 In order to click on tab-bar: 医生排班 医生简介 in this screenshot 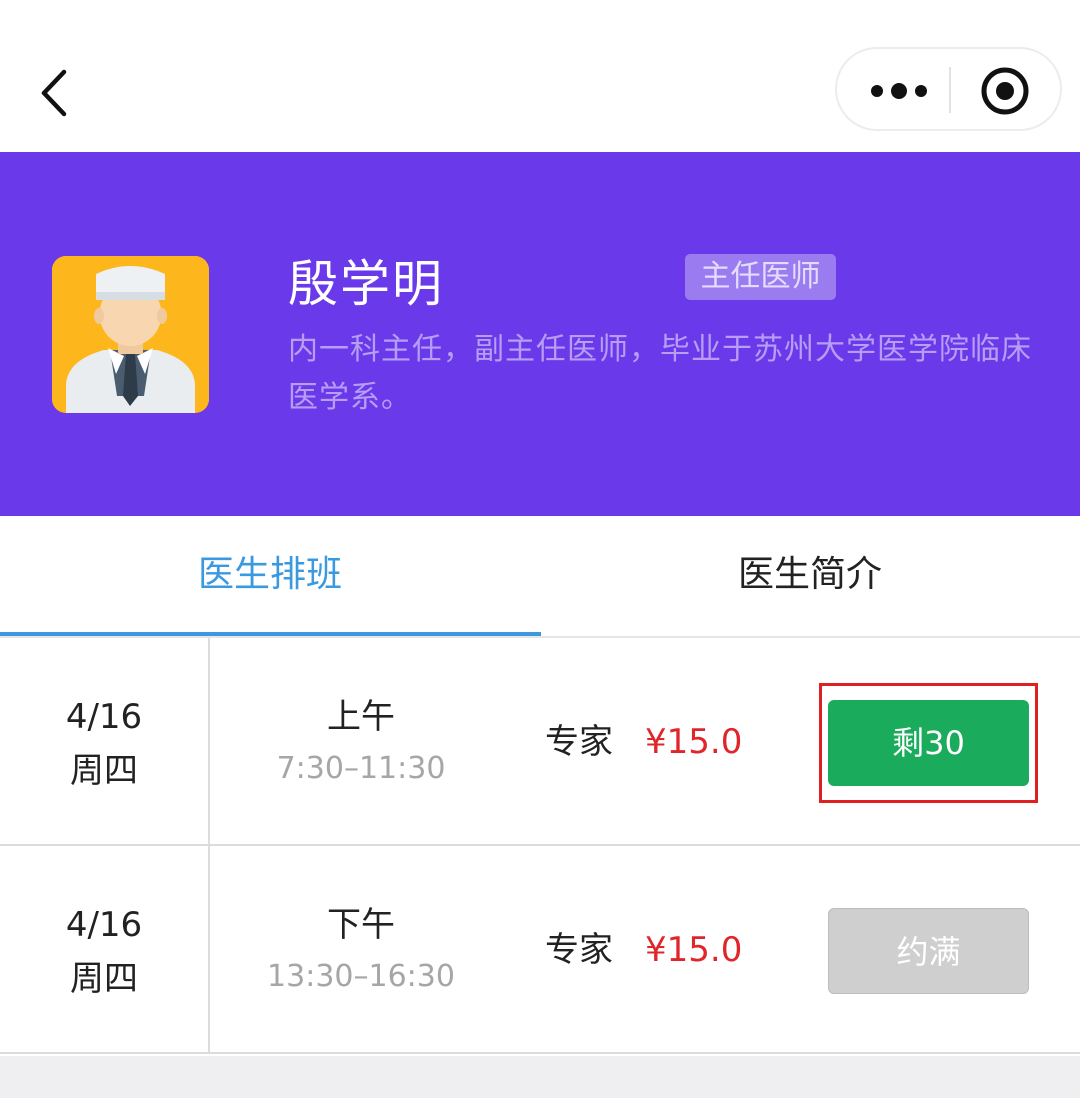, I will do `click(540, 577)`.